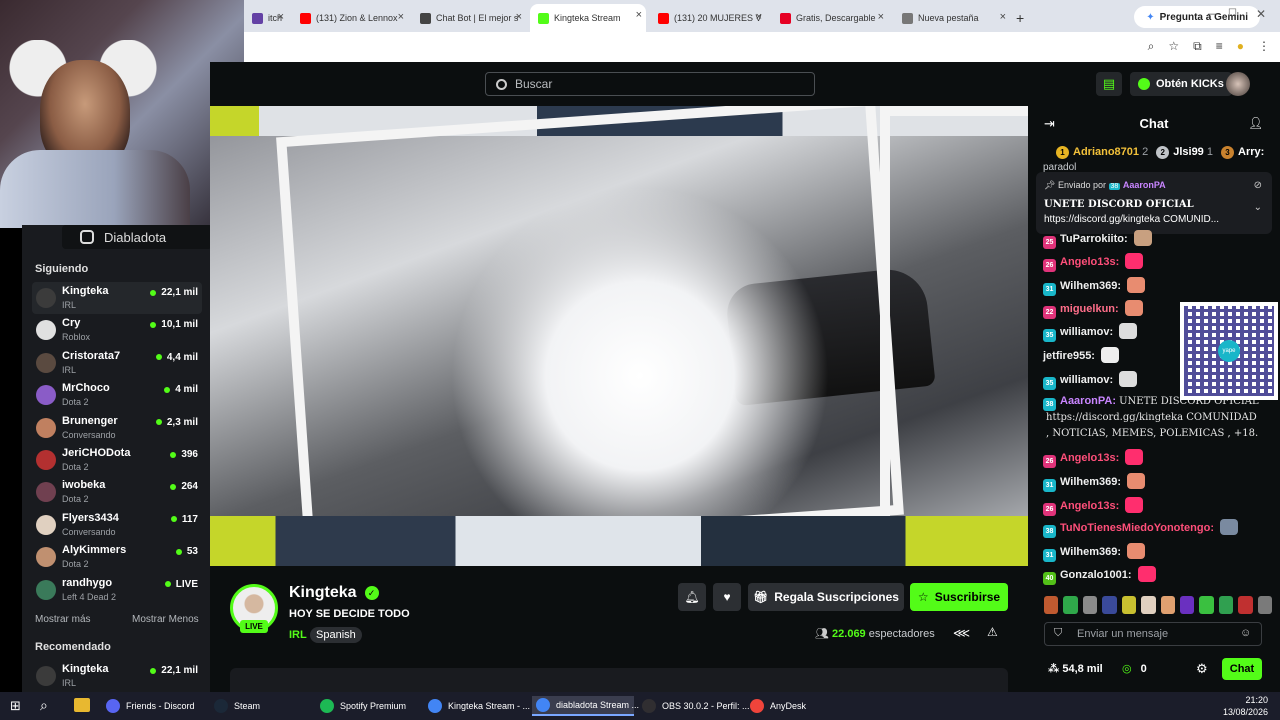 The image size is (1280, 720). Describe the element at coordinates (261, 706) in the screenshot. I see `taskbar-app: Steam` at that location.